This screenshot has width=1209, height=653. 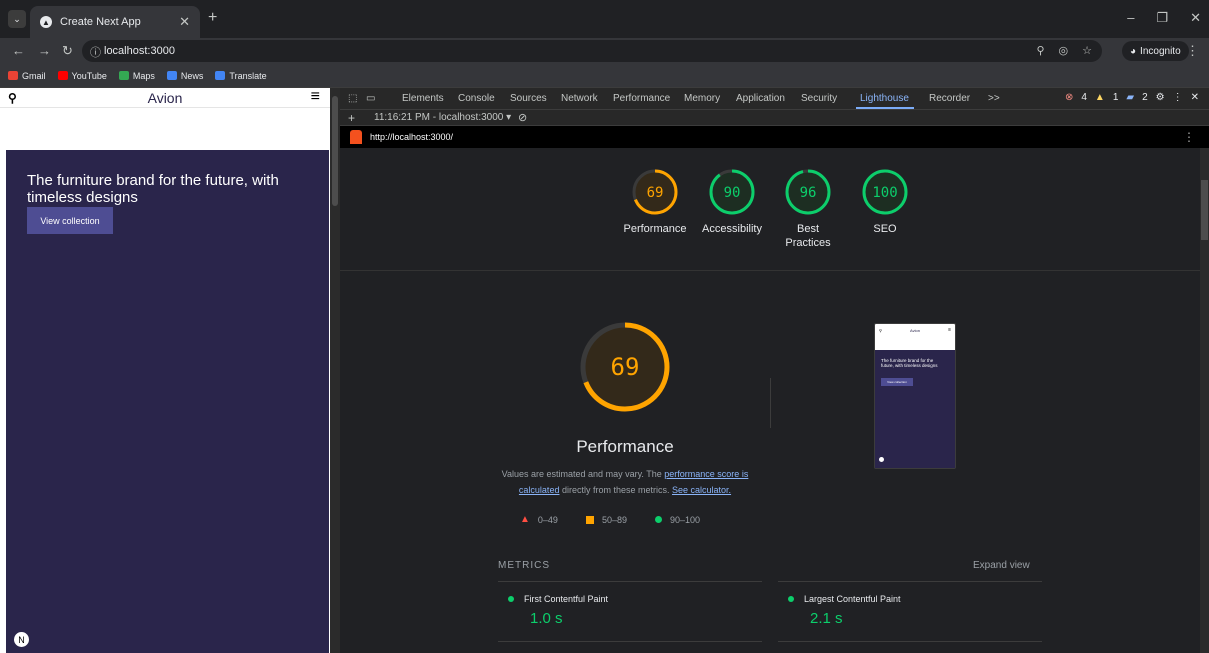 I want to click on youtube-icon, so click(x=62, y=75).